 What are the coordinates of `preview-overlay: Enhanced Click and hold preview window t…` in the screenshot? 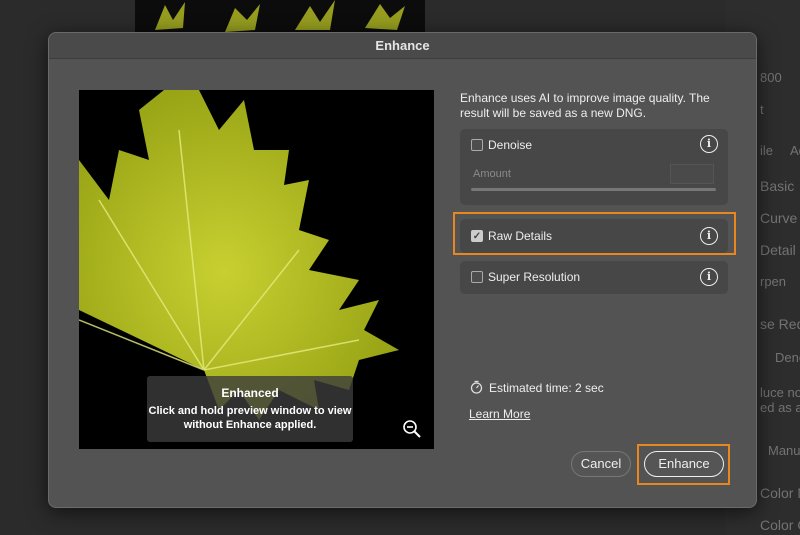 It's located at (250, 409).